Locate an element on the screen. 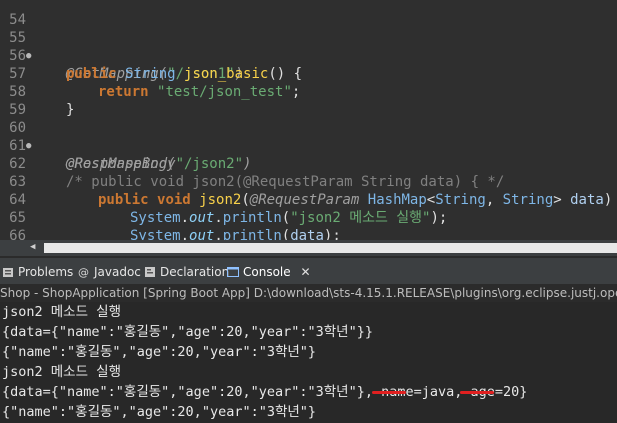 The image size is (617, 423). code-line: 67 } is located at coordinates (308, 233).